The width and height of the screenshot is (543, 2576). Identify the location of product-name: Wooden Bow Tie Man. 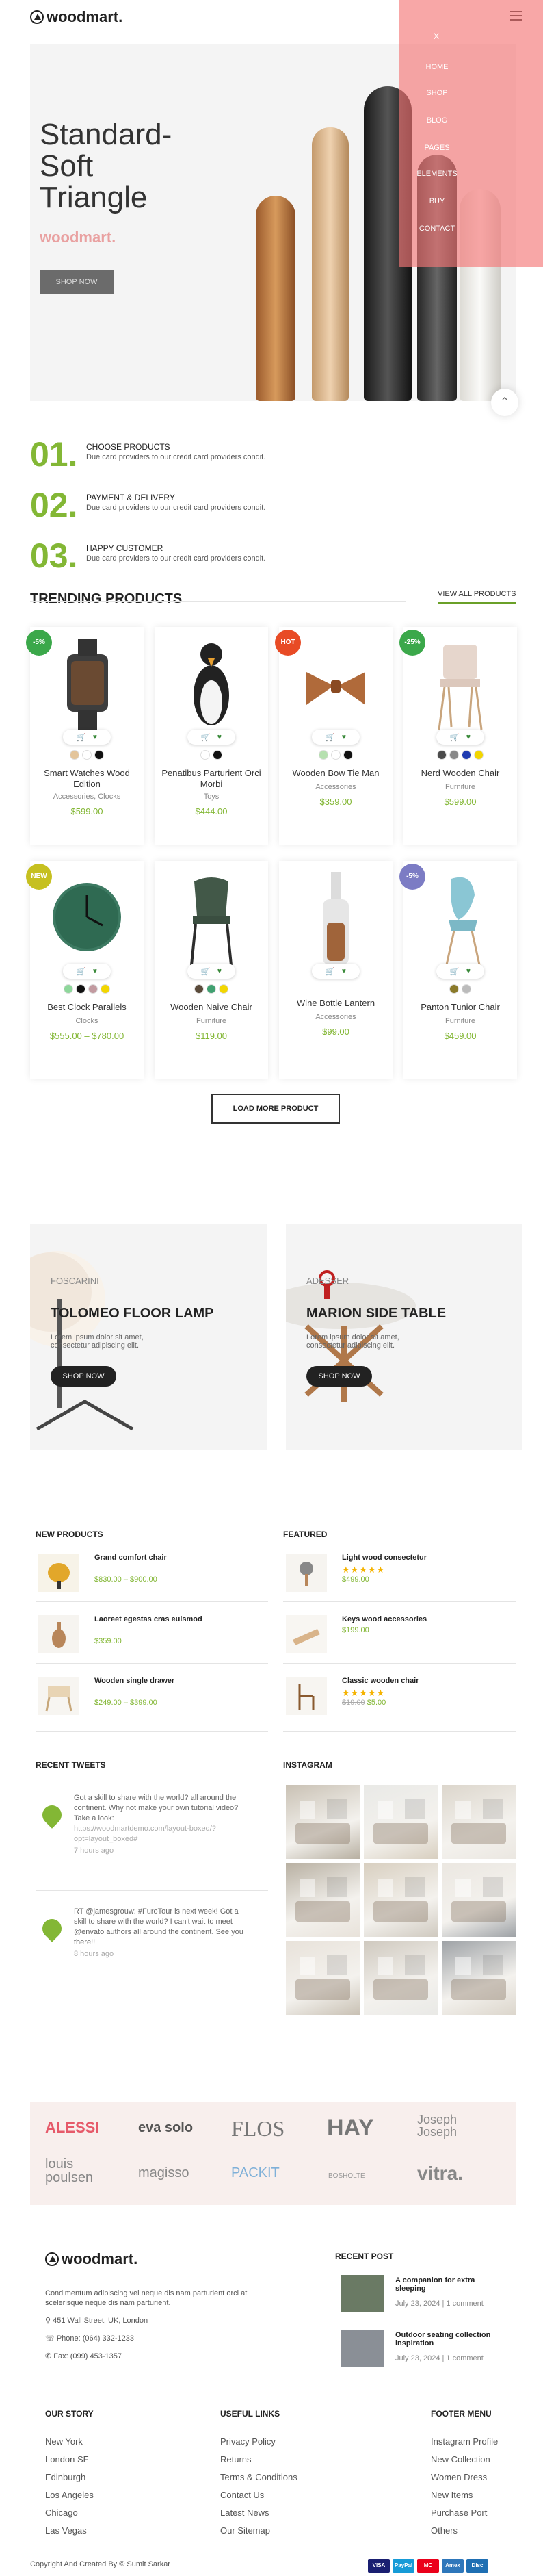
(336, 773).